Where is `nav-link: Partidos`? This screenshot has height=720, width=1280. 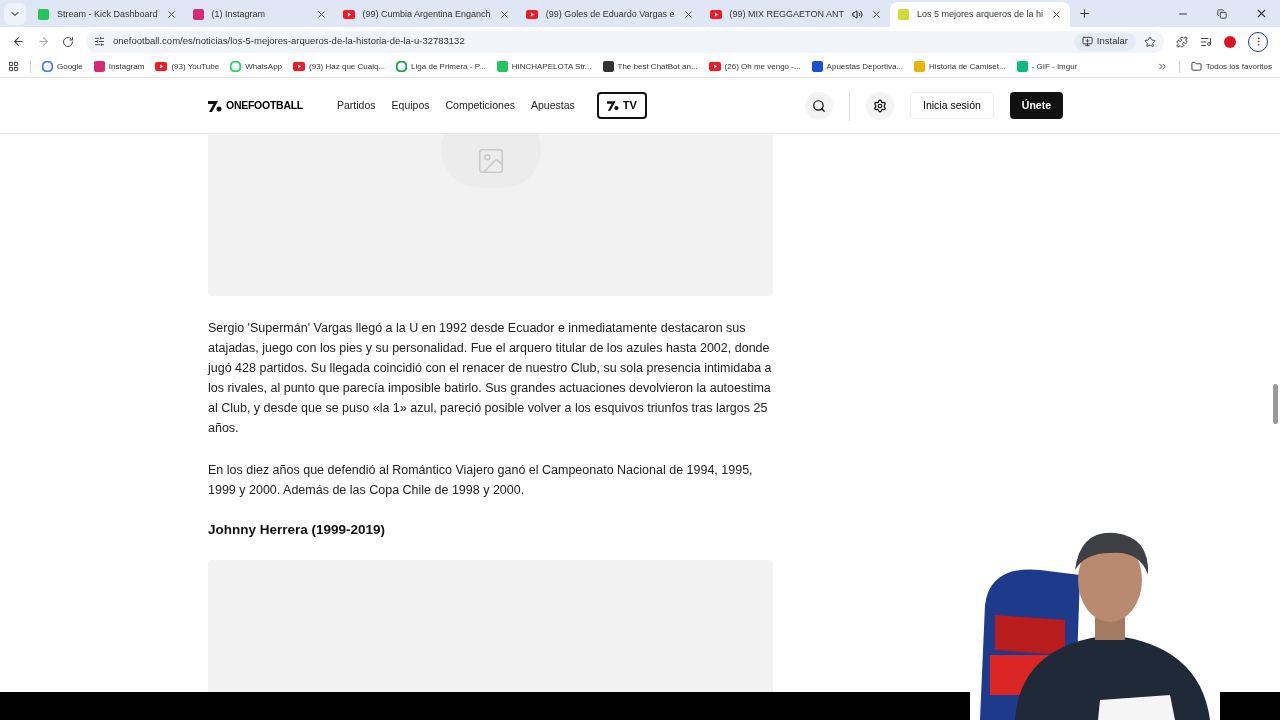 nav-link: Partidos is located at coordinates (356, 105).